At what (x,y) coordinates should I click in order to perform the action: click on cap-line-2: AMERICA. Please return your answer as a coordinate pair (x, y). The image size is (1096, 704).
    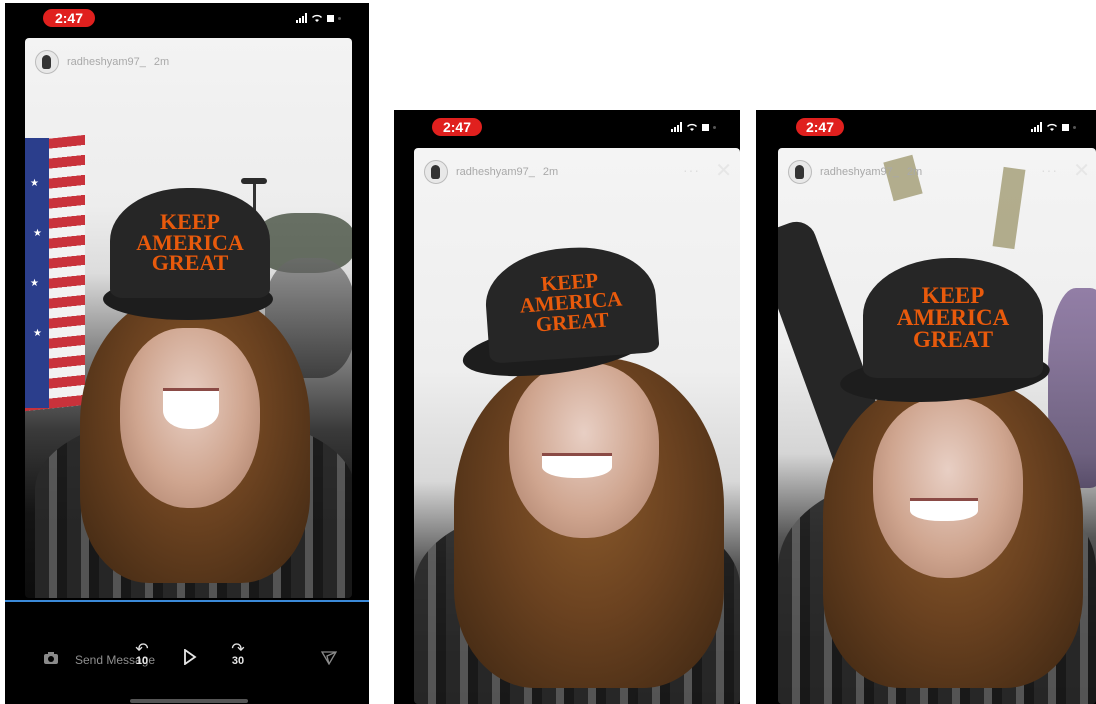
    Looking at the image, I should click on (953, 318).